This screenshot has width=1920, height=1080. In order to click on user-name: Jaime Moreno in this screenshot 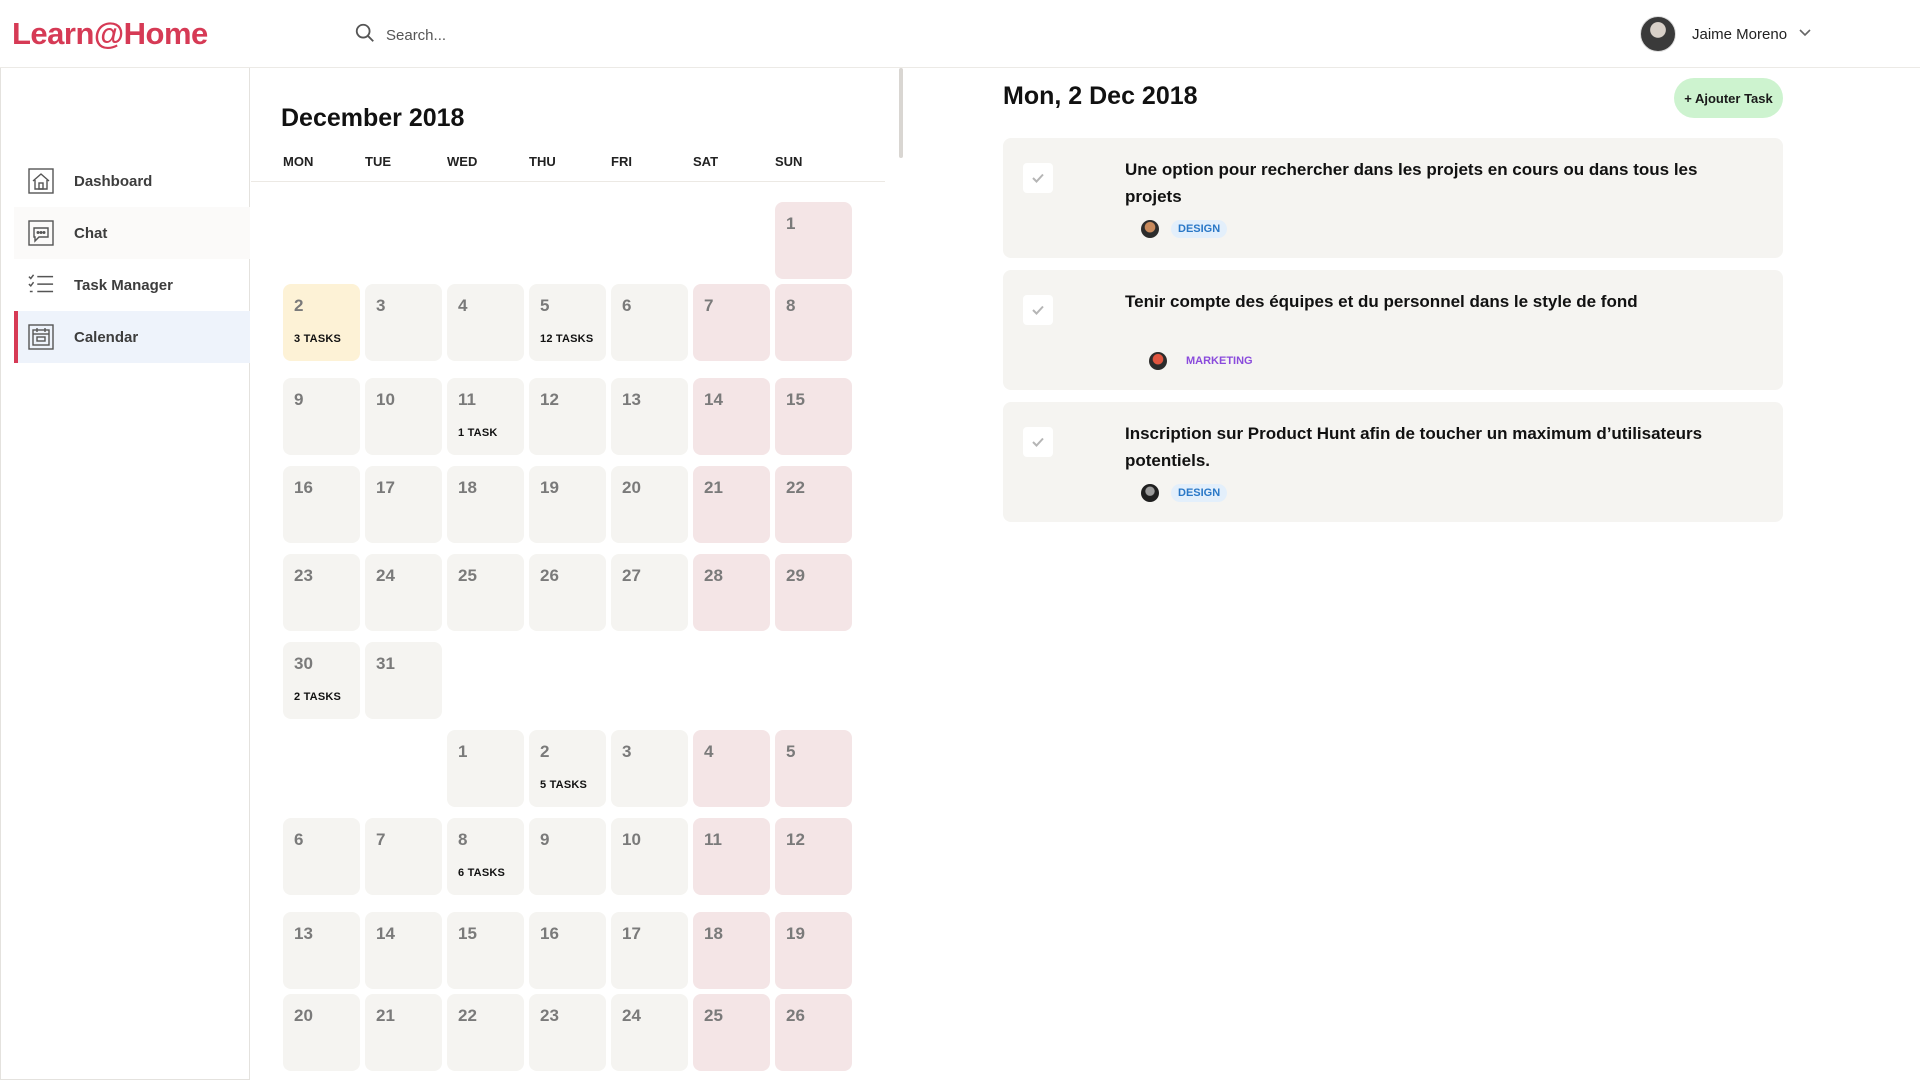, I will do `click(1739, 34)`.